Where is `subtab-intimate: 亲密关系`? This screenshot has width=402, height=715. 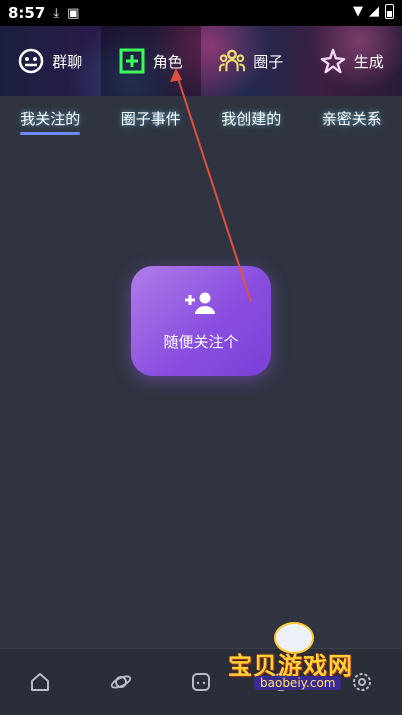 subtab-intimate: 亲密关系 is located at coordinates (352, 121).